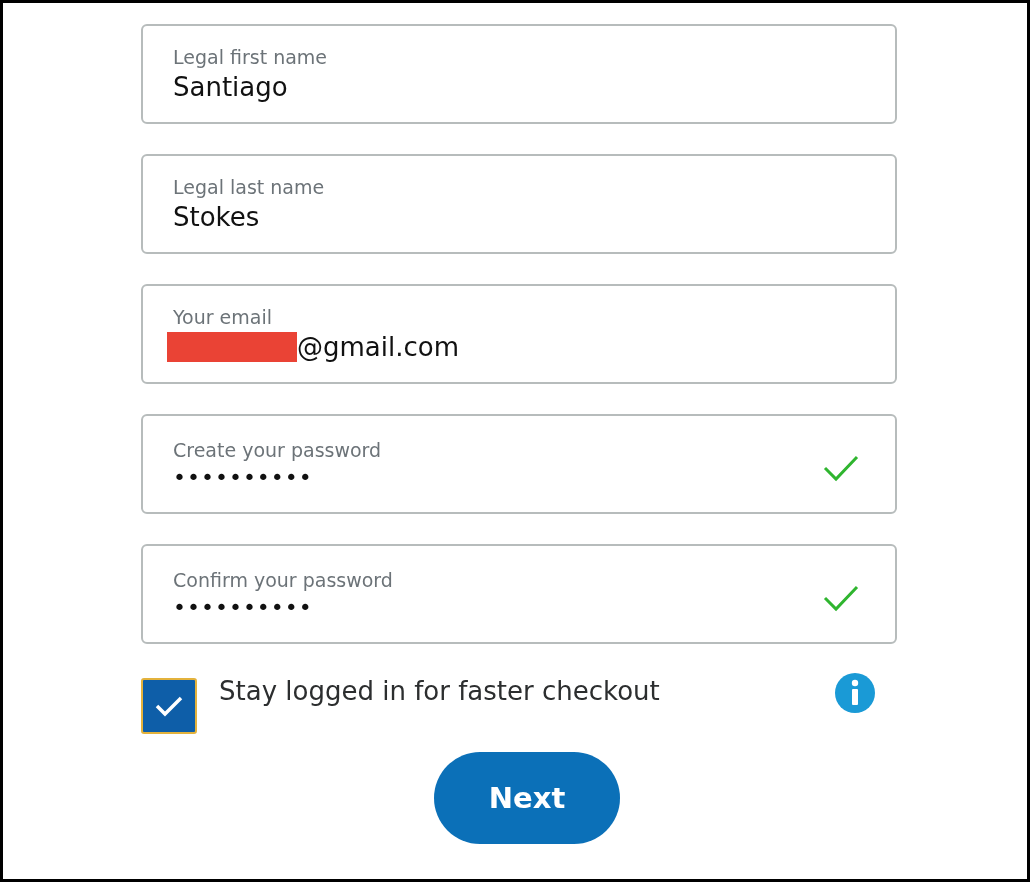  Describe the element at coordinates (519, 594) in the screenshot. I see `text-field: Confirm your password ••••••••••` at that location.